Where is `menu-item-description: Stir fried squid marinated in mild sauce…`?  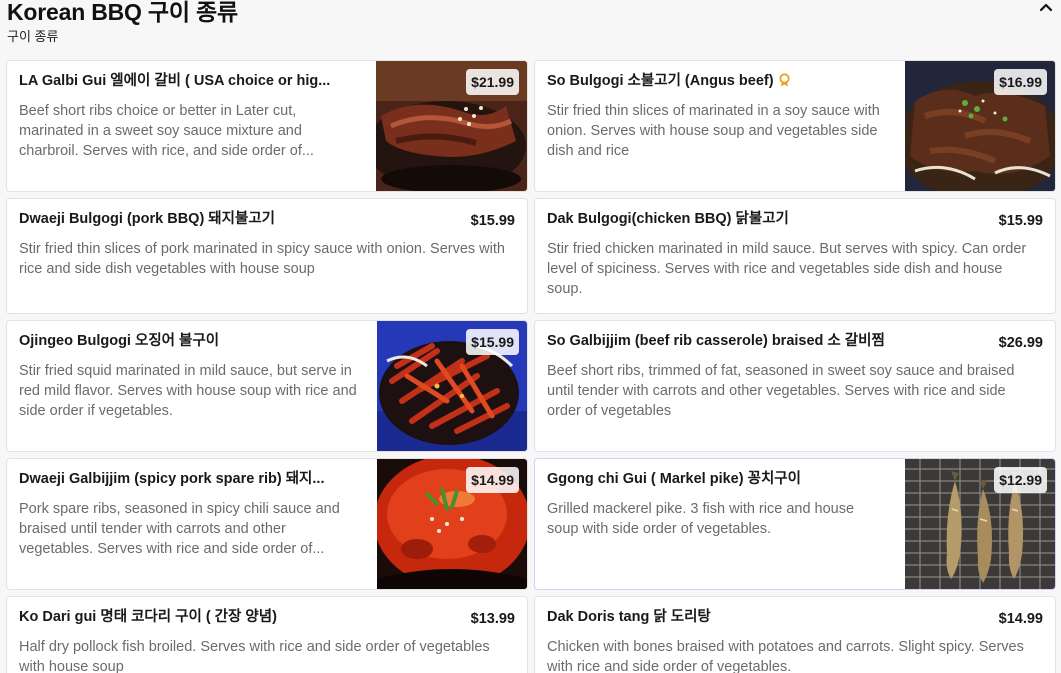 menu-item-description: Stir fried squid marinated in mild sauce… is located at coordinates (188, 391).